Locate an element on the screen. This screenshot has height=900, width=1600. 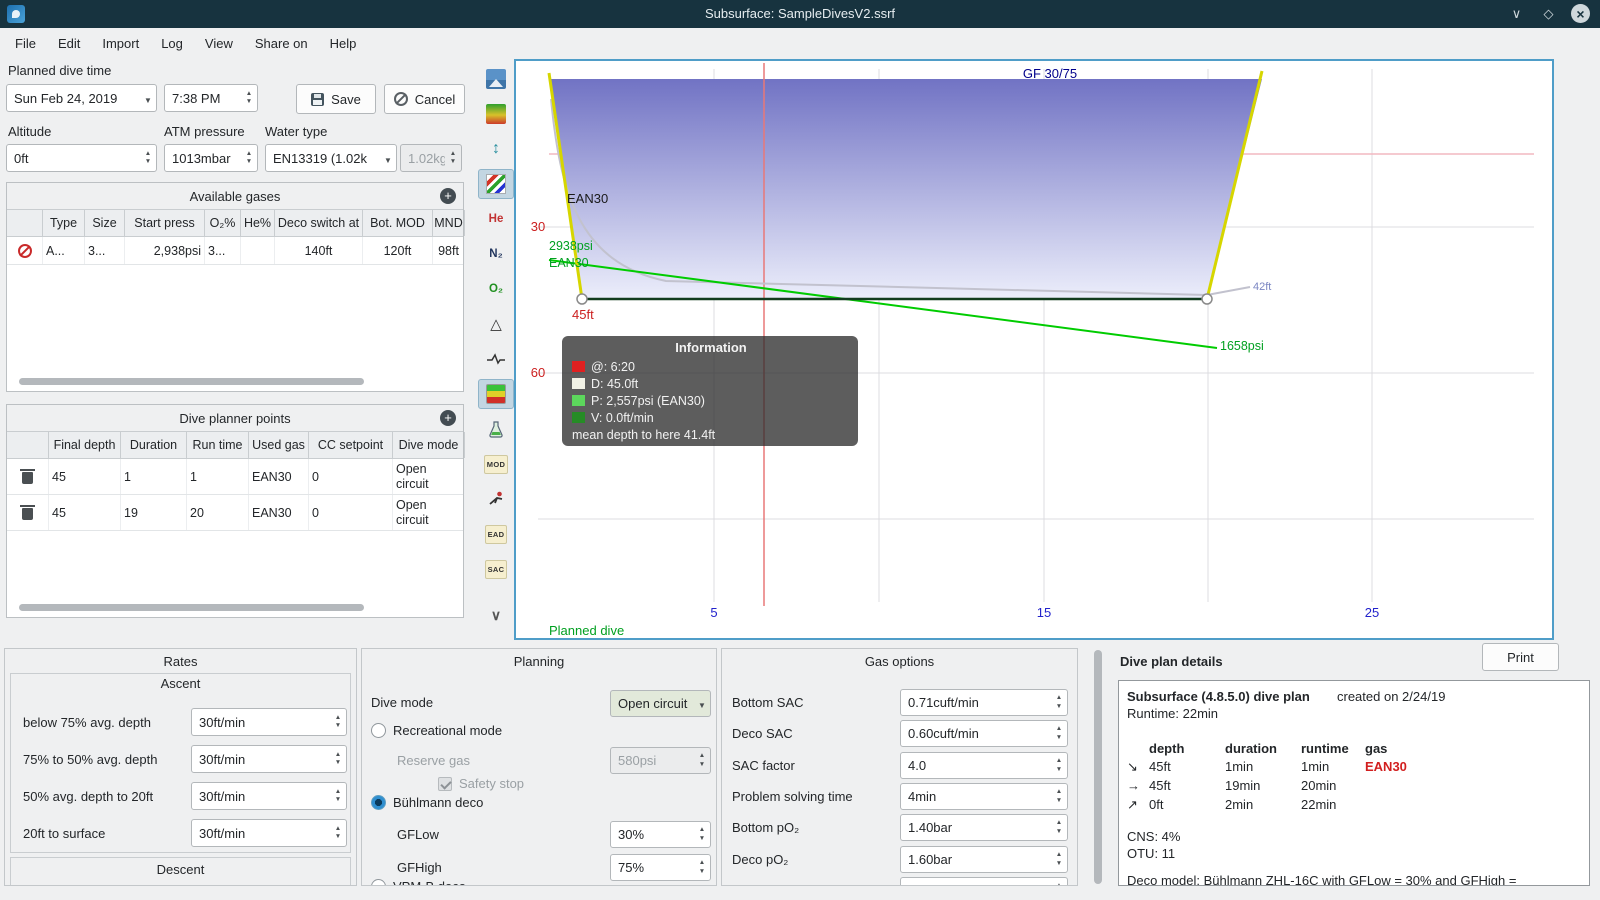
vpmb-deco-radio: VPM-B deco is located at coordinates (418, 882).